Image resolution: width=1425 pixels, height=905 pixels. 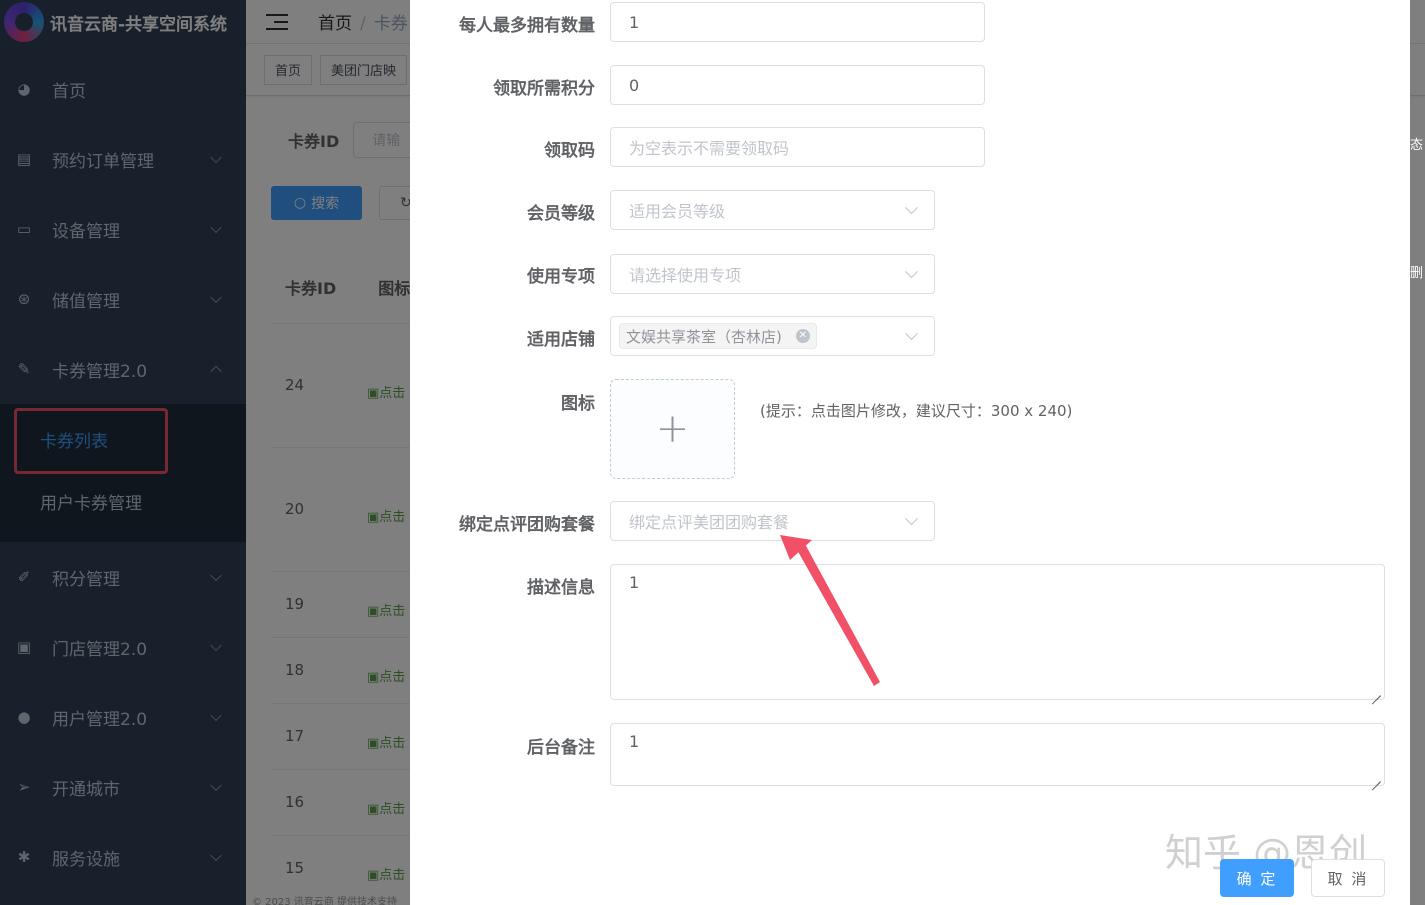 What do you see at coordinates (123, 89) in the screenshot?
I see `sidebar-item-home: ◕ 首页` at bounding box center [123, 89].